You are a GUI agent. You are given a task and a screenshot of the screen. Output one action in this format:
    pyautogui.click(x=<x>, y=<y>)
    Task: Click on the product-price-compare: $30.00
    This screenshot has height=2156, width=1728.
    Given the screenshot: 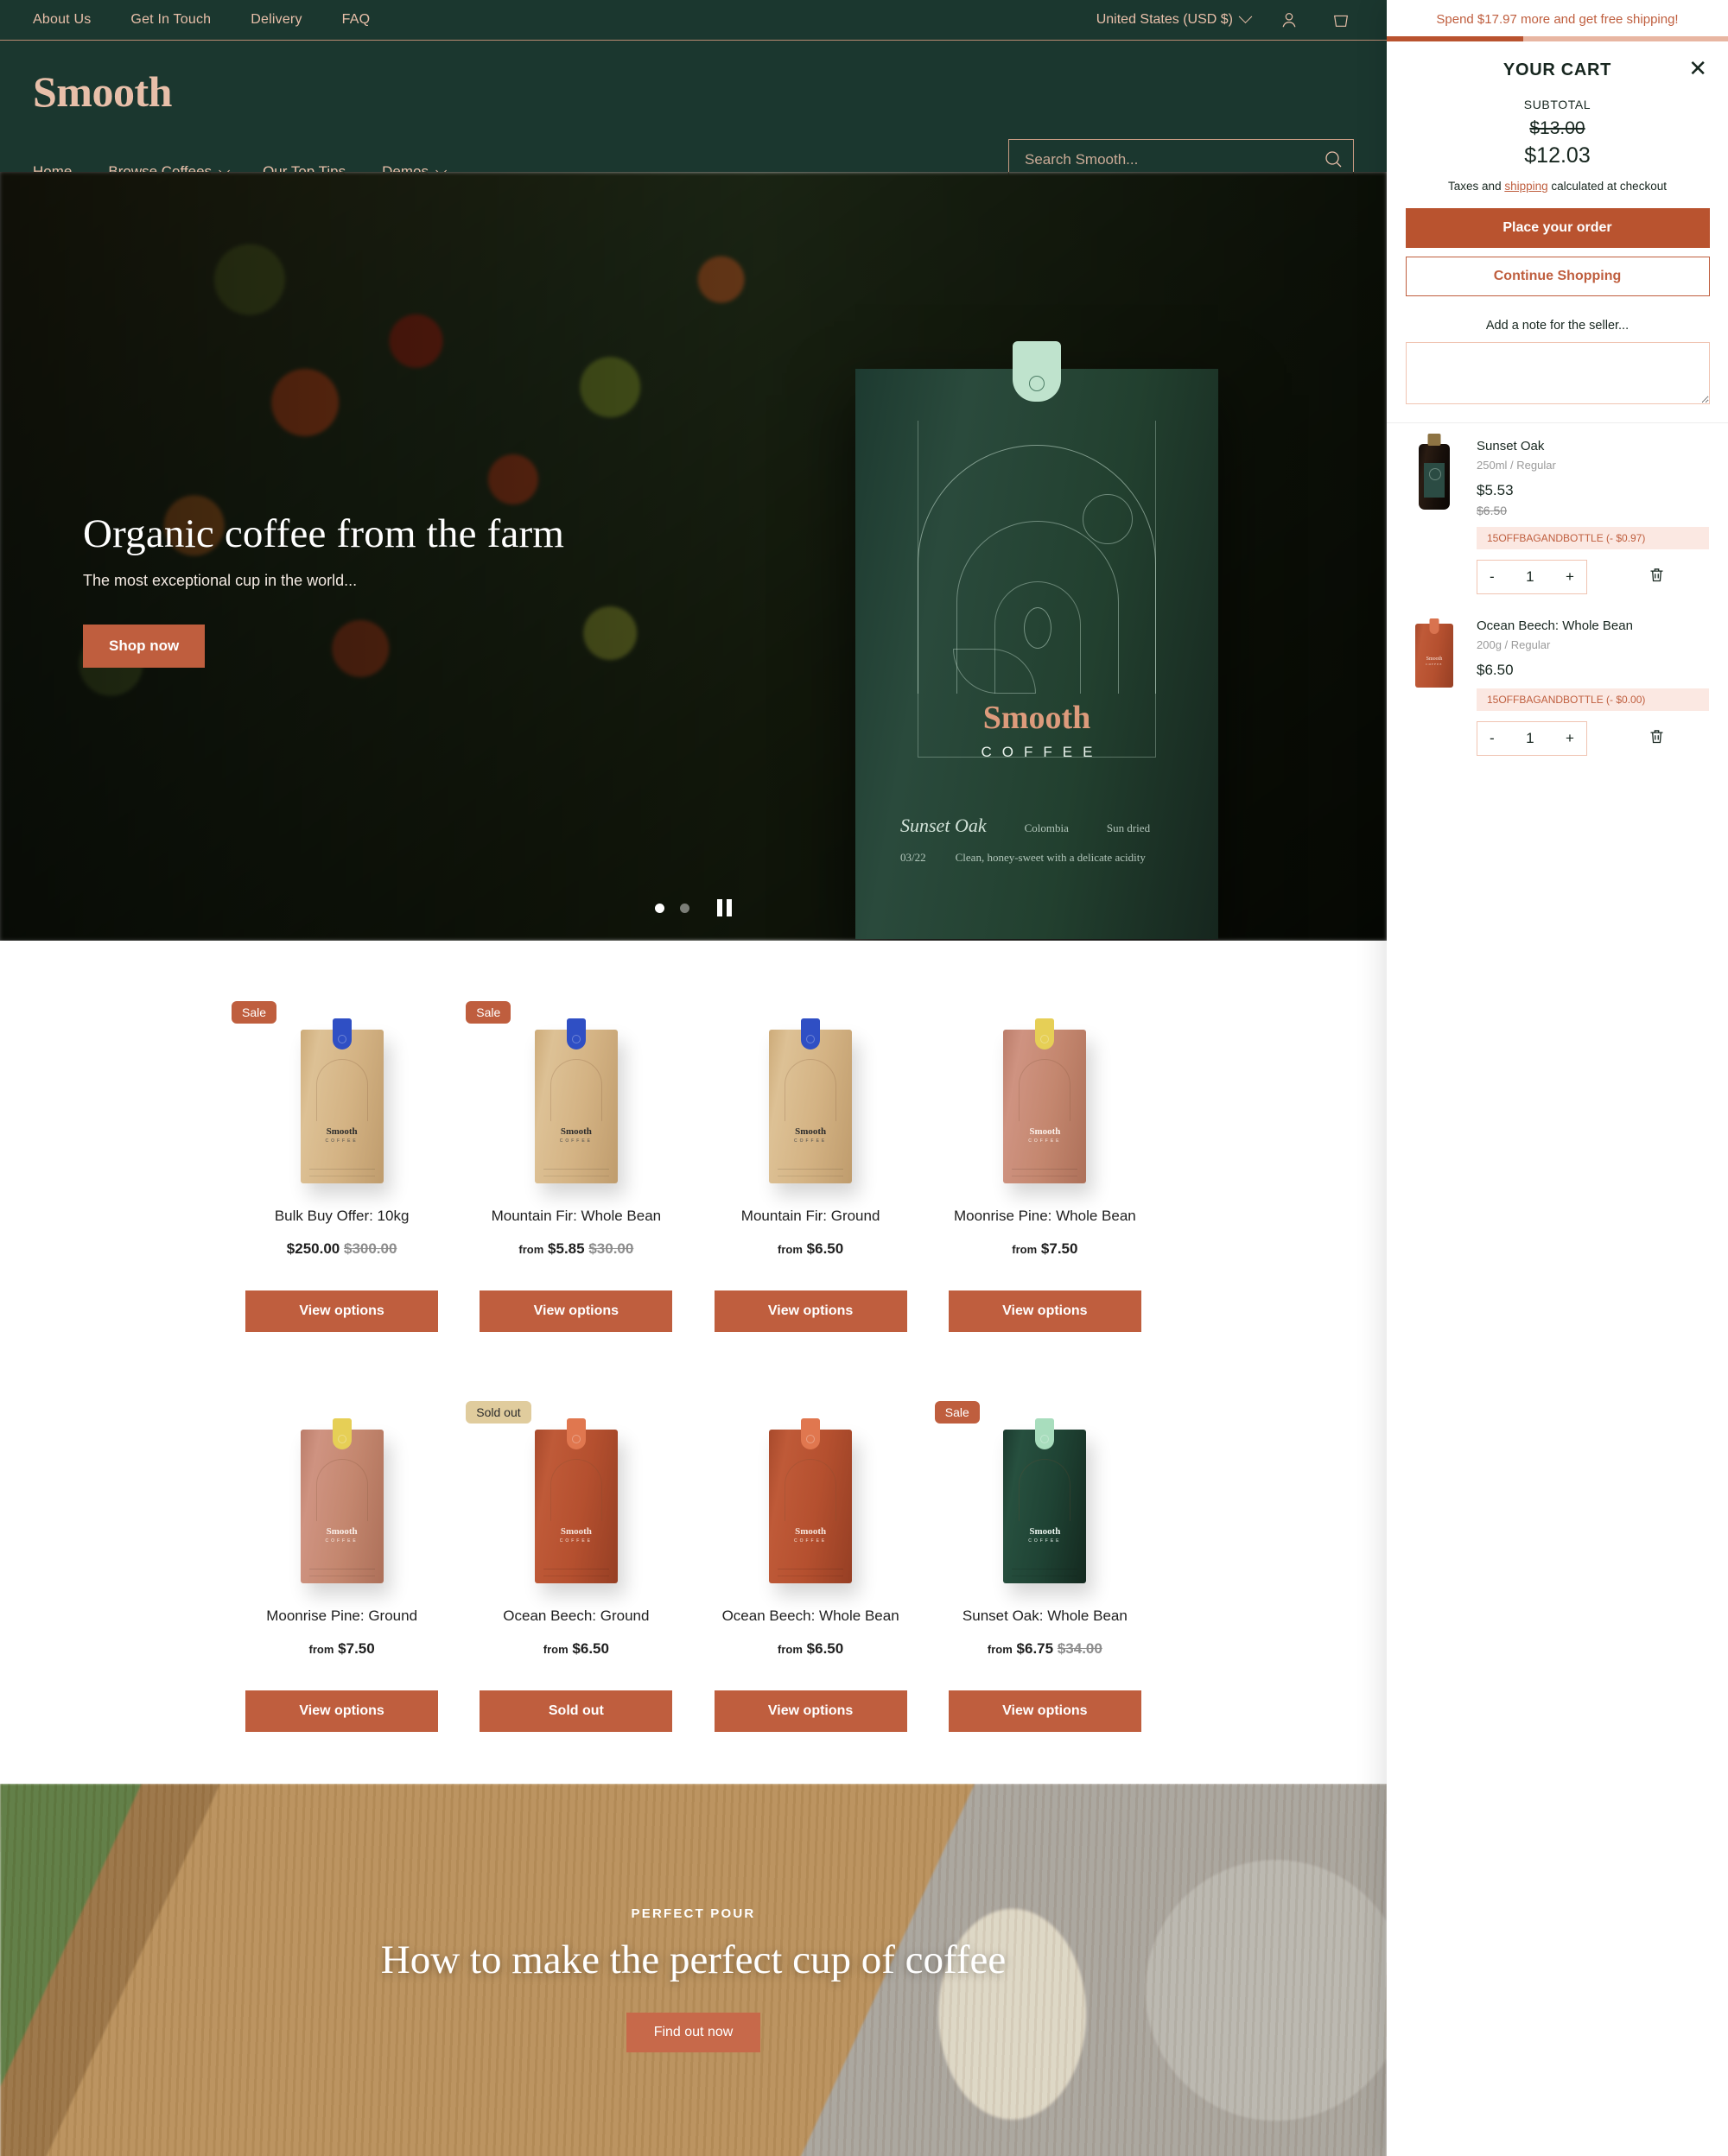 What is the action you would take?
    pyautogui.click(x=611, y=1248)
    